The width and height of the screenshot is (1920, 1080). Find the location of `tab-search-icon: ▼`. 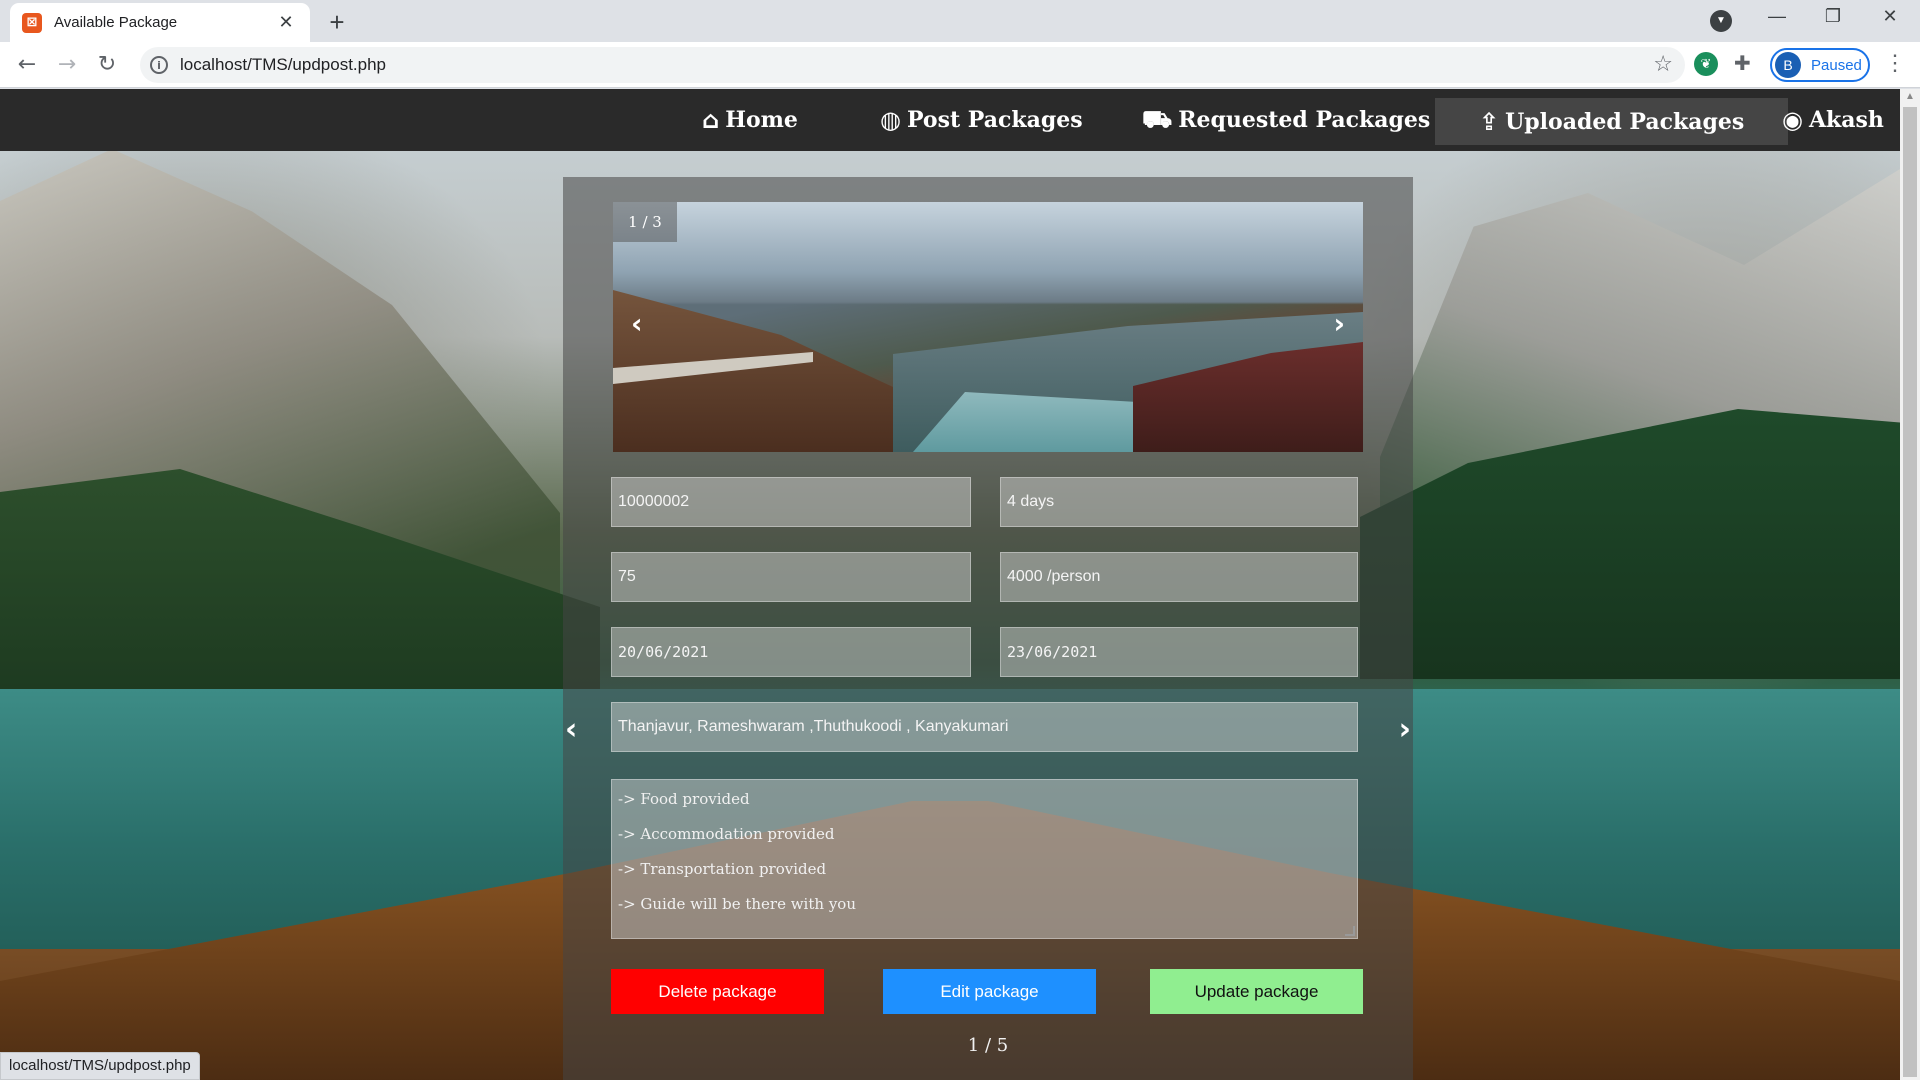

tab-search-icon: ▼ is located at coordinates (1721, 21).